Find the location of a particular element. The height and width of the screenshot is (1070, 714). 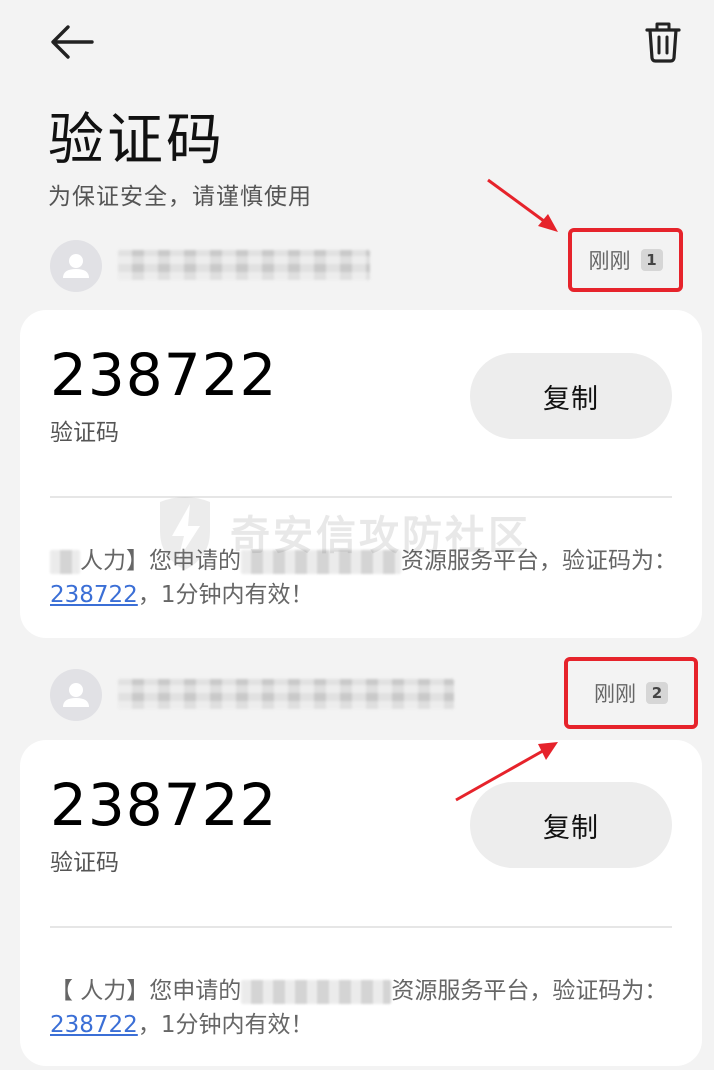

message-count-badge: 1 is located at coordinates (651, 260).